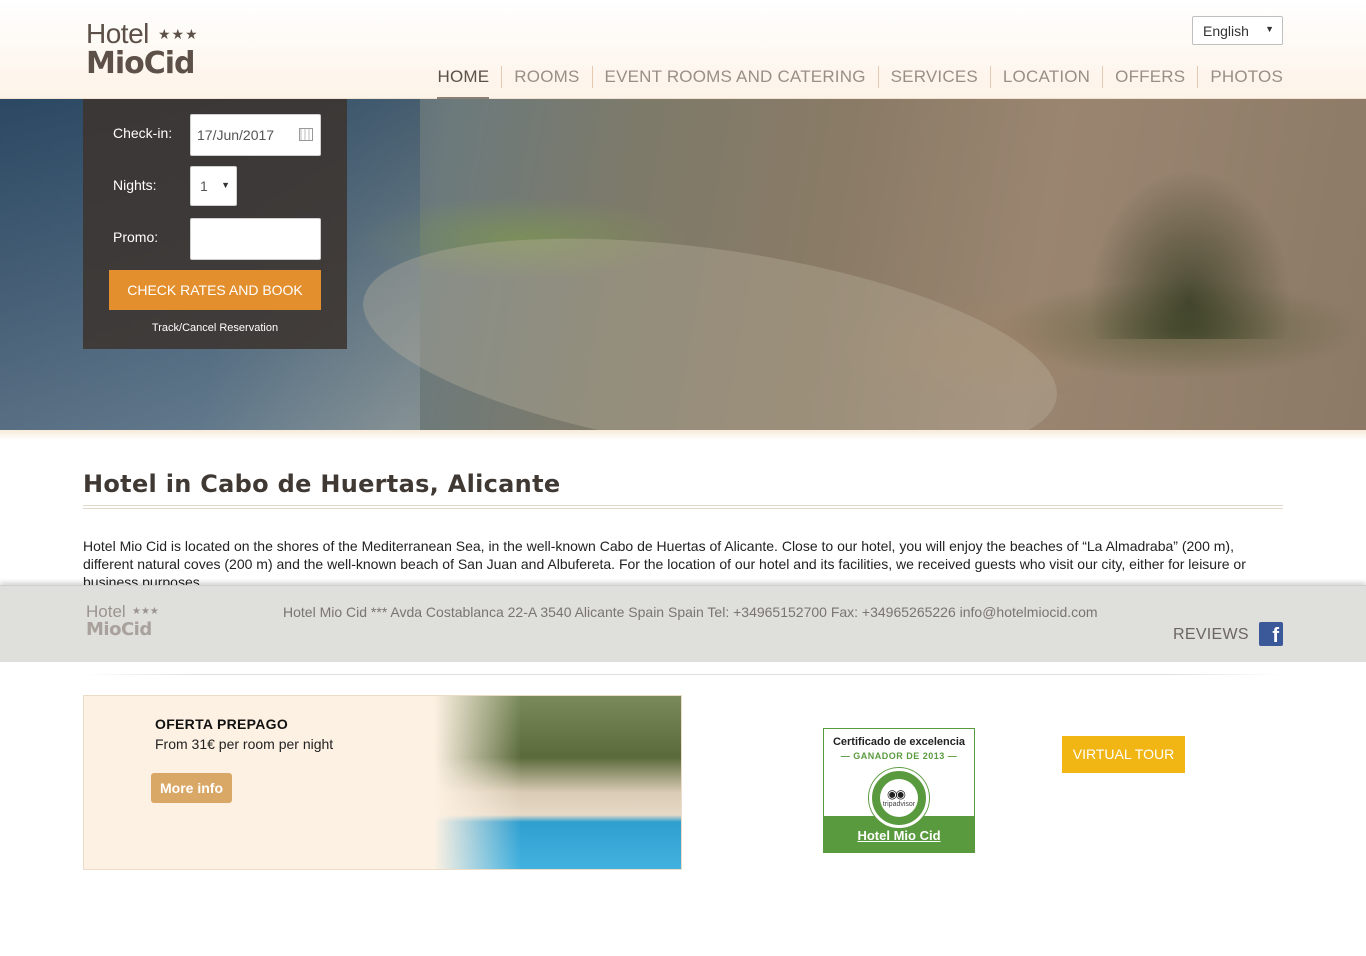 The height and width of the screenshot is (956, 1366). Describe the element at coordinates (736, 77) in the screenshot. I see `nav-event-rooms: EVENT ROOMS AND CATERING` at that location.